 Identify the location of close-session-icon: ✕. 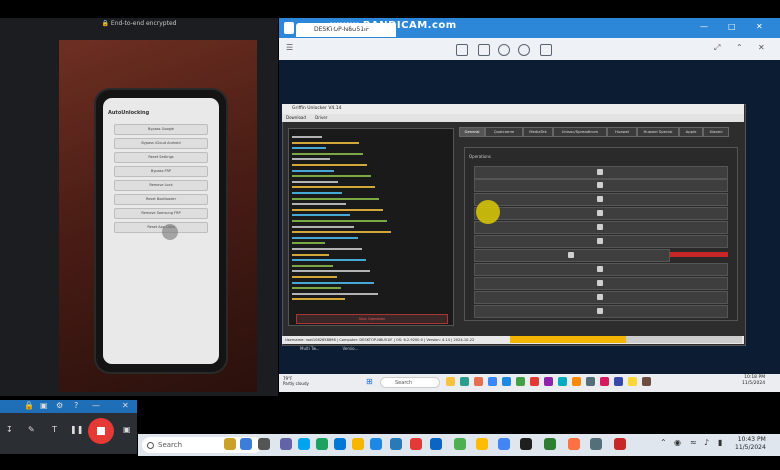
(761, 47).